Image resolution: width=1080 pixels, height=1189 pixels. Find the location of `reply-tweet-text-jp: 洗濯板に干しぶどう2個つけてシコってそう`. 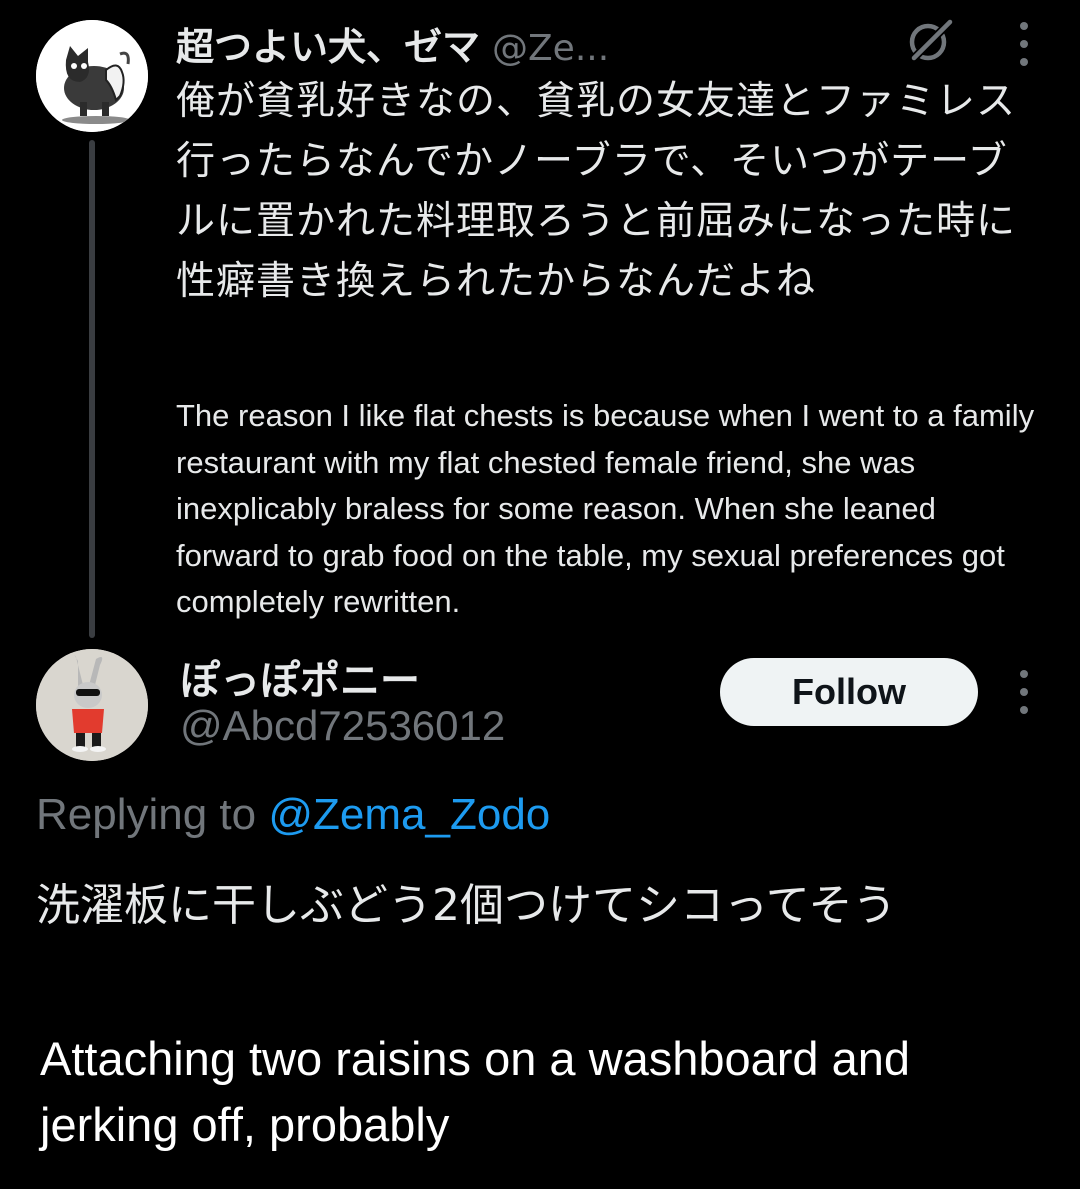

reply-tweet-text-jp: 洗濯板に干しぶどう2個つけてシコってそう is located at coordinates (466, 905).